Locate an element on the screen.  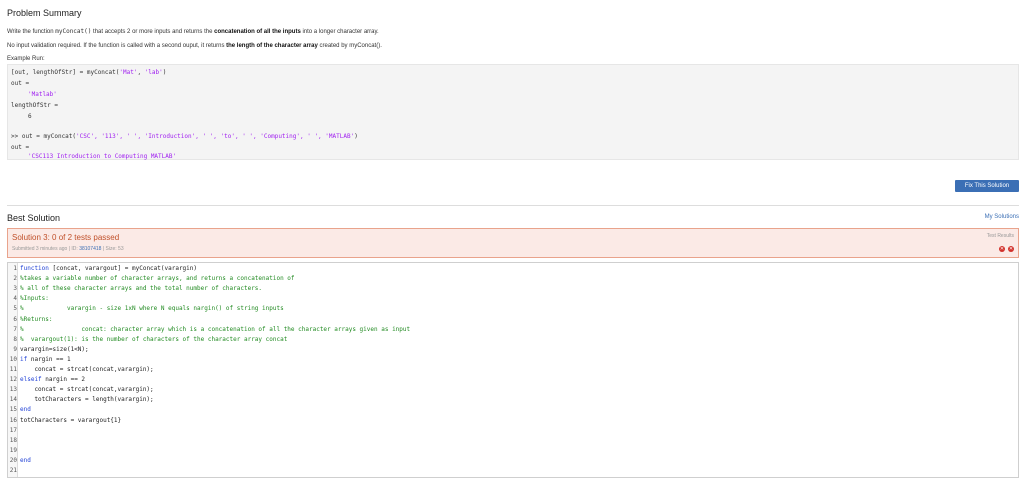
line-number: 16 is located at coordinates (13, 420).